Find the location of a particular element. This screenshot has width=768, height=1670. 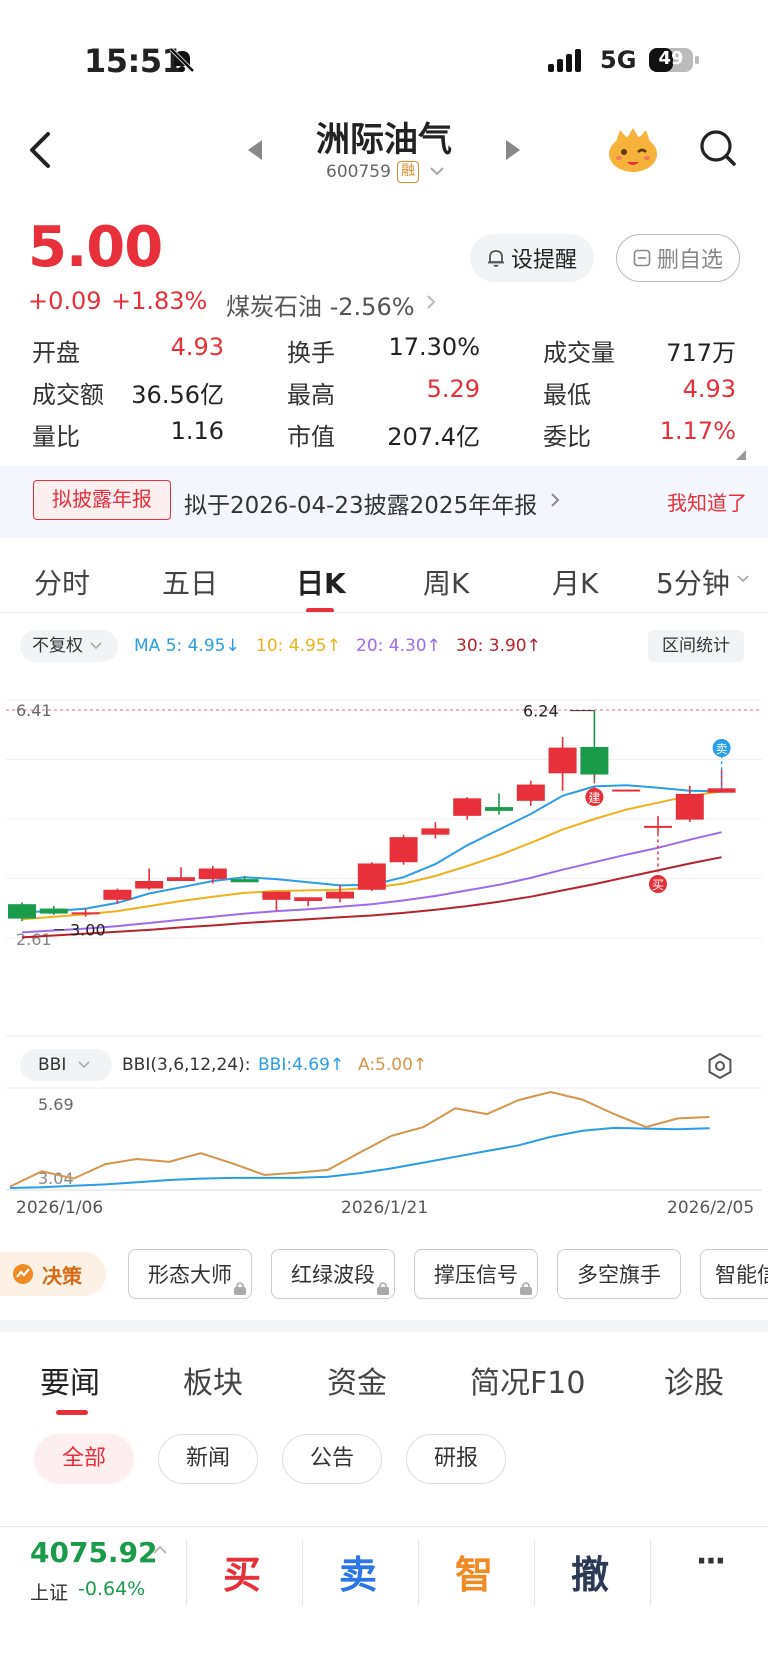

banner-dismiss-button: 我知道了 is located at coordinates (707, 501).